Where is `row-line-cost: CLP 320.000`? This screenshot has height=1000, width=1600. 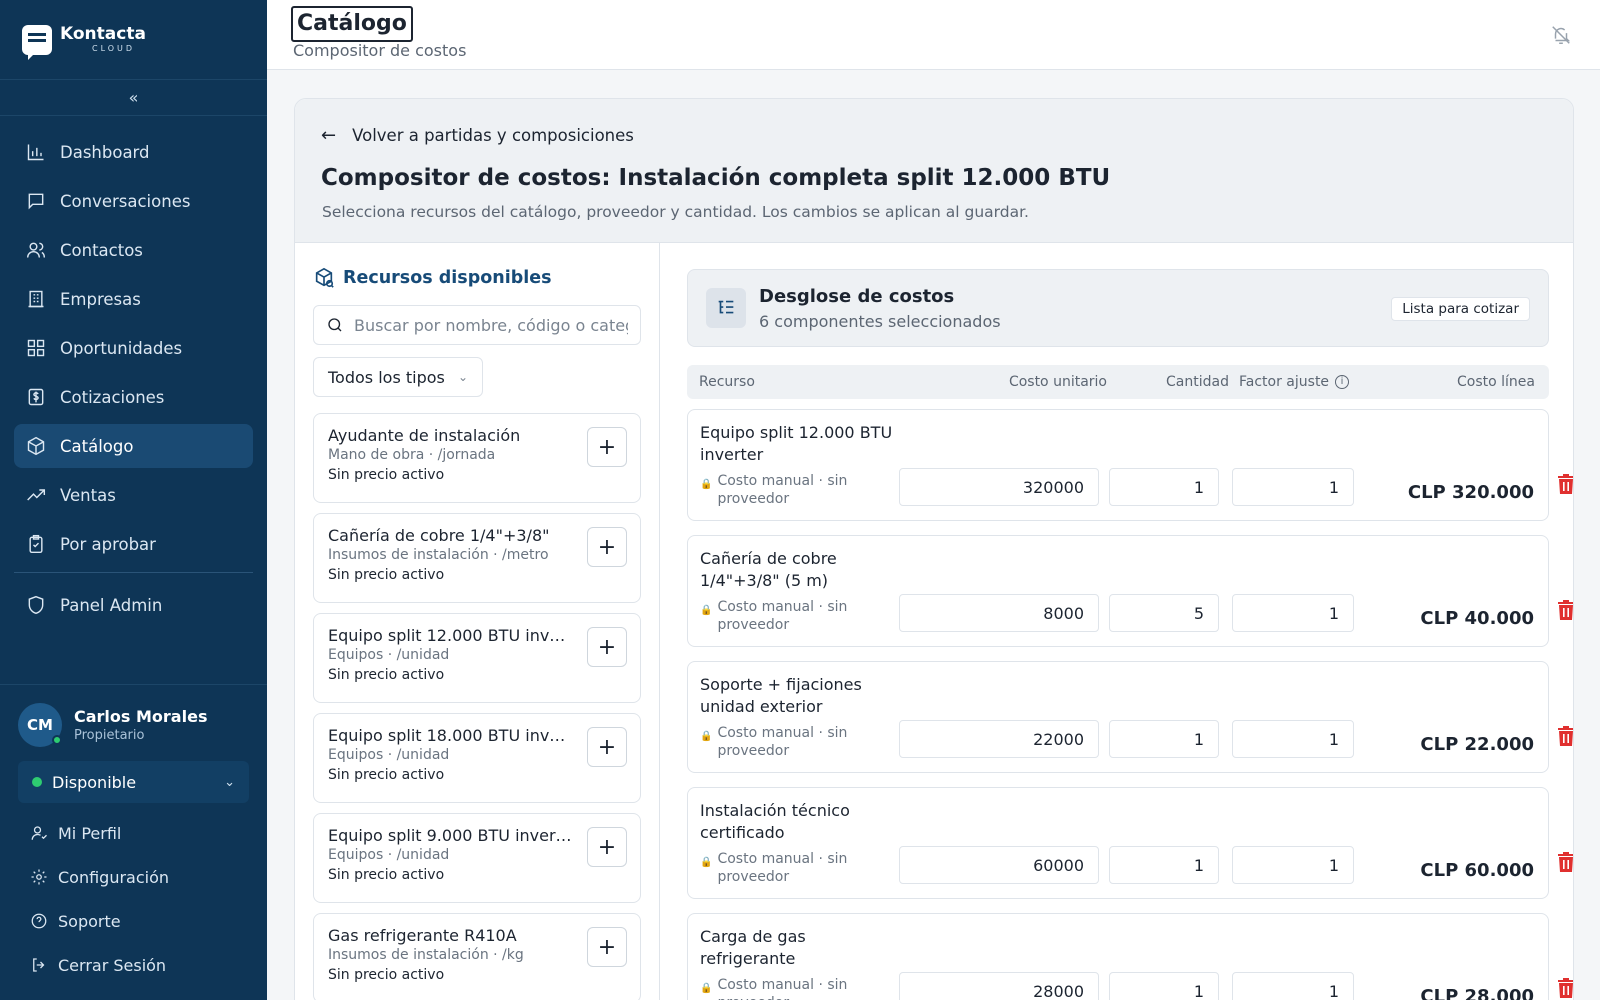 row-line-cost: CLP 320.000 is located at coordinates (1470, 492).